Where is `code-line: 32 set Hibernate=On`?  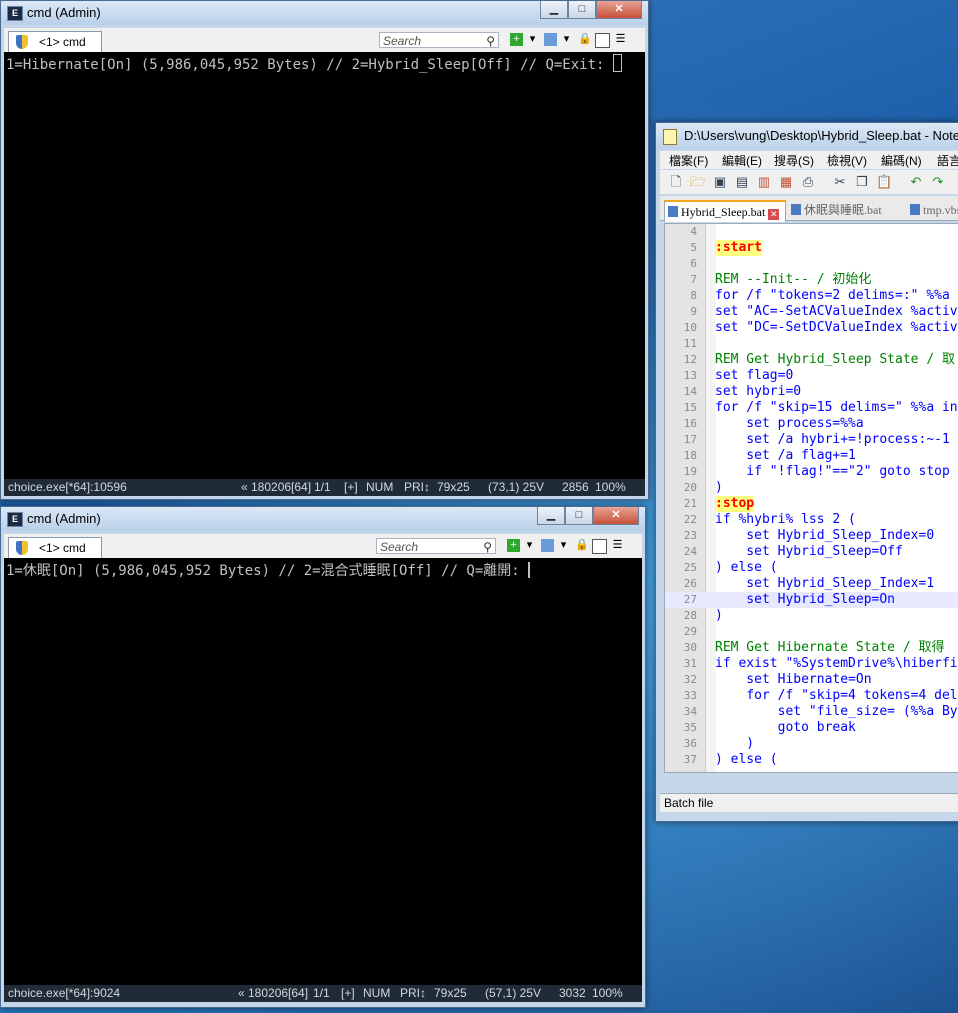 code-line: 32 set Hibernate=On is located at coordinates (811, 680).